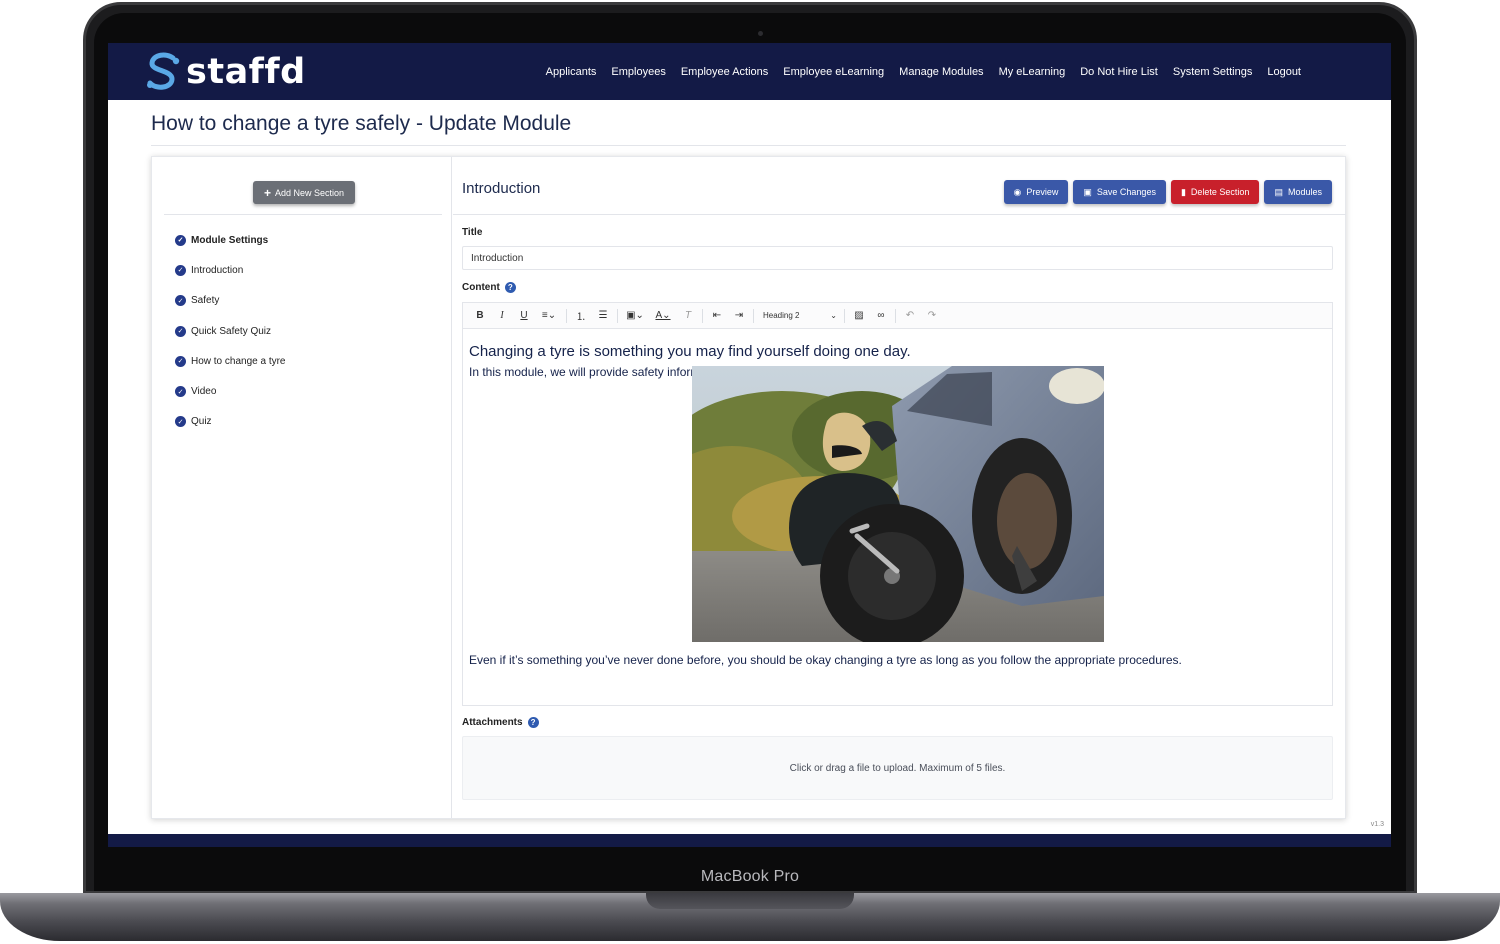 Image resolution: width=1500 pixels, height=944 pixels. Describe the element at coordinates (1032, 72) in the screenshot. I see `nav-my-elearning: My eLearning` at that location.